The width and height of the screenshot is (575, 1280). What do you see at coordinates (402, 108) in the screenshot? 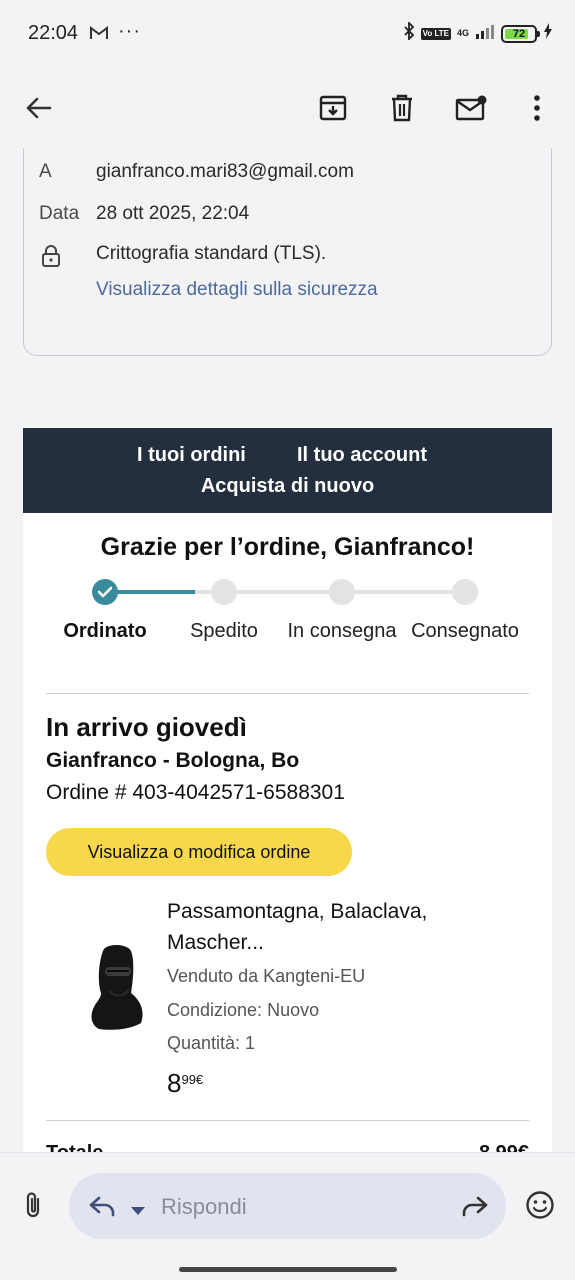
I see `delete-icon` at bounding box center [402, 108].